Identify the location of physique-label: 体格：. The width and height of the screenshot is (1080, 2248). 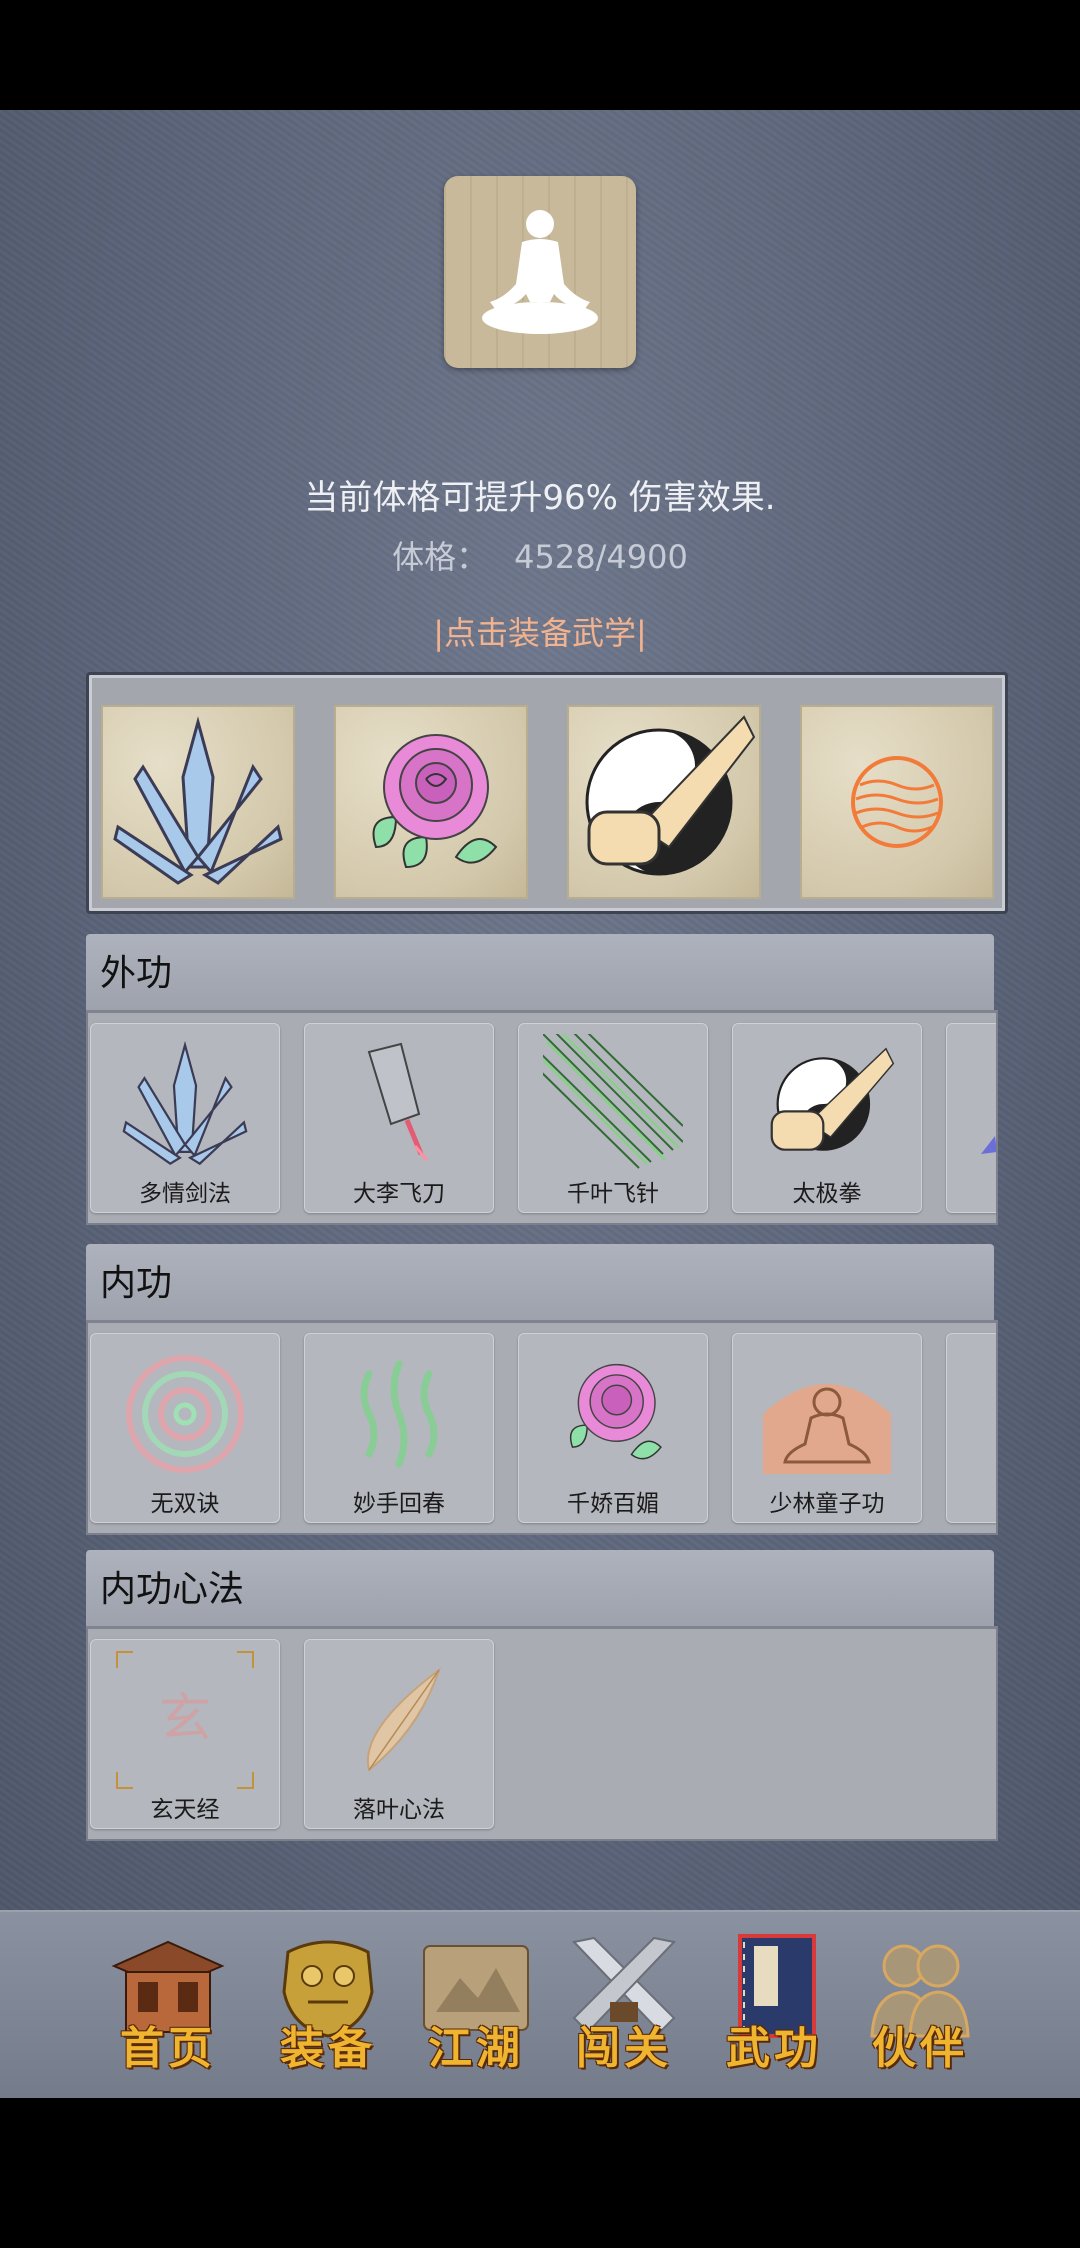
(440, 557).